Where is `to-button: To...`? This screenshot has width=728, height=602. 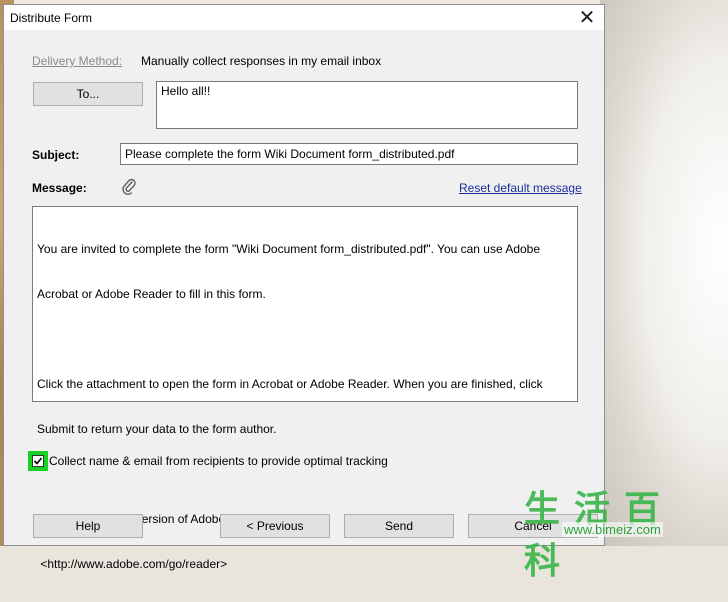 to-button: To... is located at coordinates (88, 94).